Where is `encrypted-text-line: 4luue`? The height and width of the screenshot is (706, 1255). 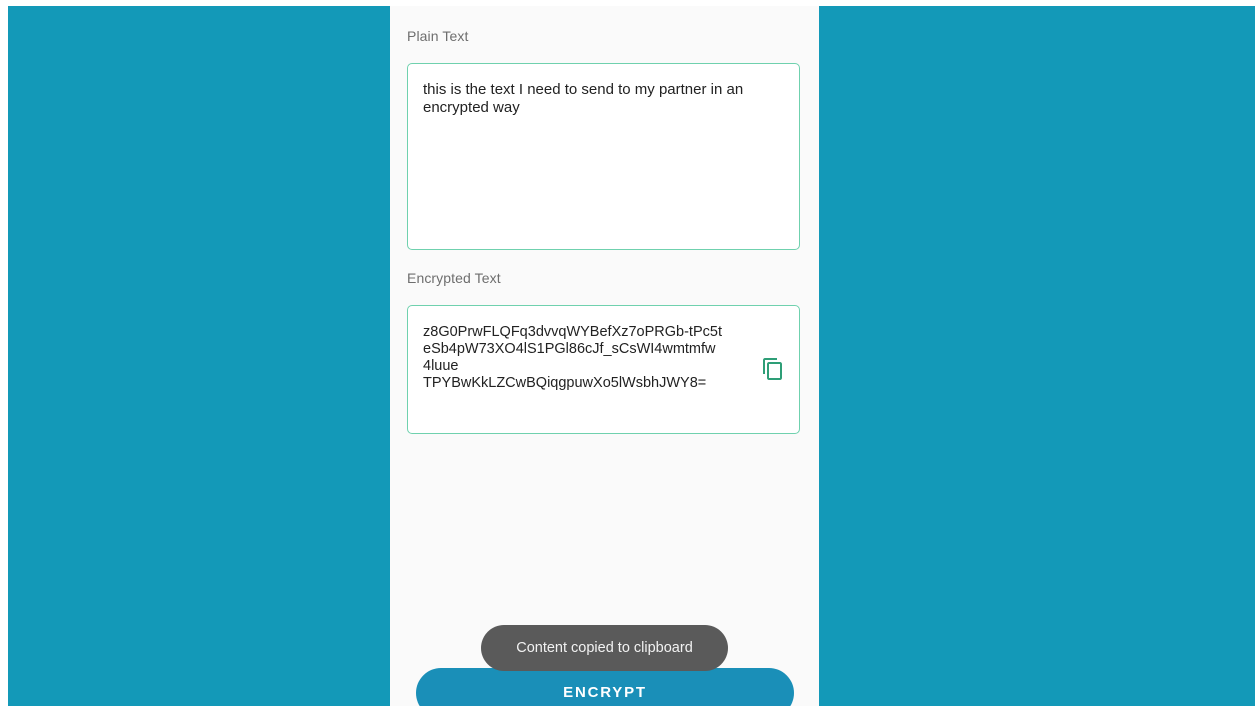 encrypted-text-line: 4luue is located at coordinates (441, 366).